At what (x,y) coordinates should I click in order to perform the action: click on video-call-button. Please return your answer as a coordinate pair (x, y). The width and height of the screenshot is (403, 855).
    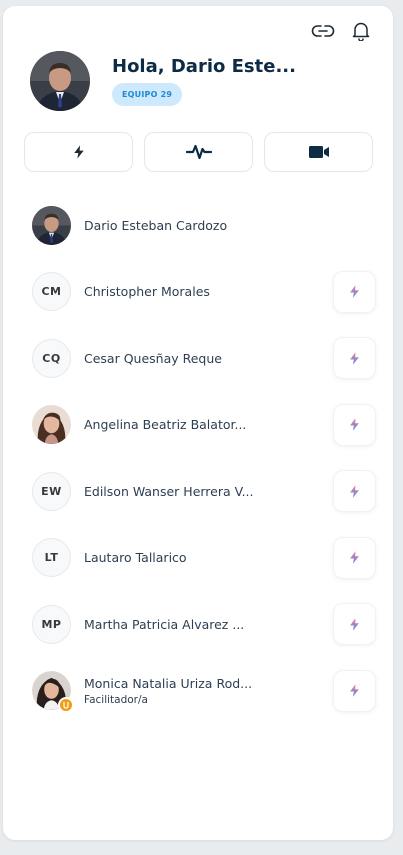
    Looking at the image, I should click on (318, 152).